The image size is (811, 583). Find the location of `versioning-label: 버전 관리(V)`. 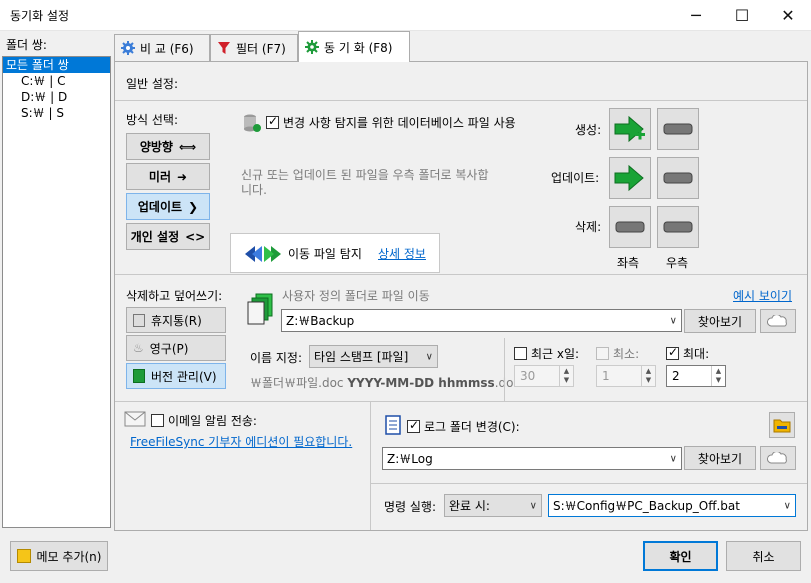

versioning-label: 버전 관리(V) is located at coordinates (184, 376).